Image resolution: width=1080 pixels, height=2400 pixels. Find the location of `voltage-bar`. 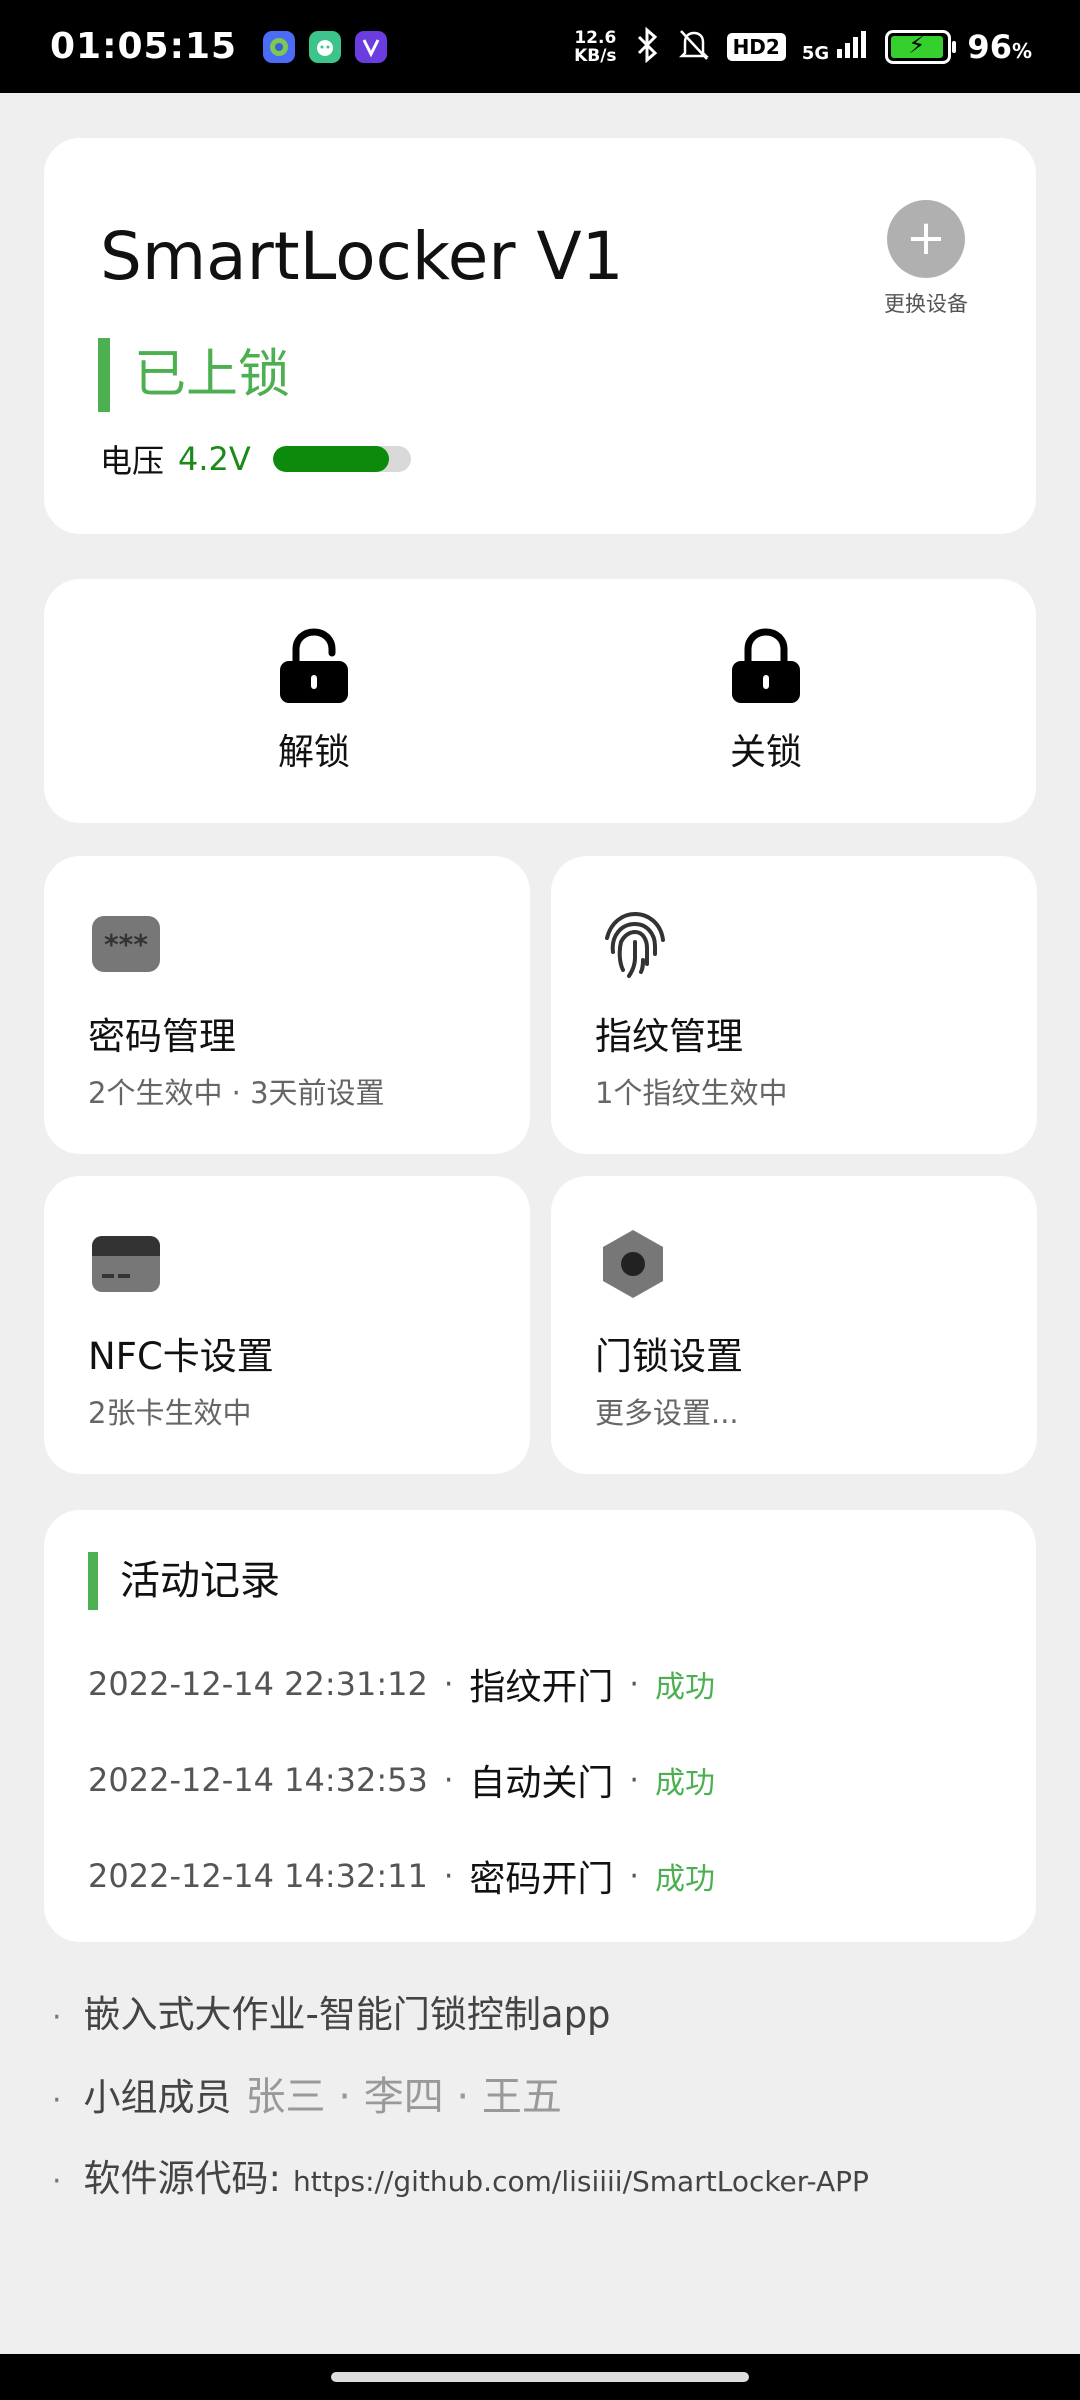

voltage-bar is located at coordinates (341, 459).